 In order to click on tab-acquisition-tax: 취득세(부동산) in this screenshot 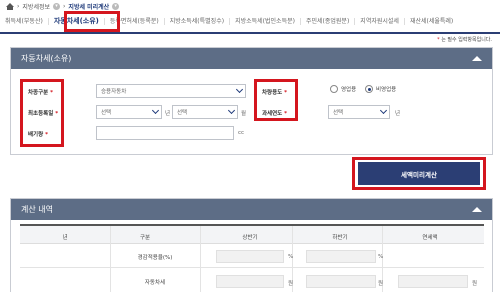, I will do `click(24, 21)`.